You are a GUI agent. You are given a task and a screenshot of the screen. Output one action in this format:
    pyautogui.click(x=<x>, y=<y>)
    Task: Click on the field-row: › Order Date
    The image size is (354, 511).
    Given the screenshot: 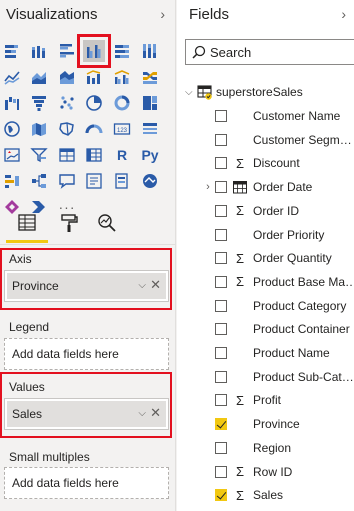 What is the action you would take?
    pyautogui.click(x=265, y=187)
    